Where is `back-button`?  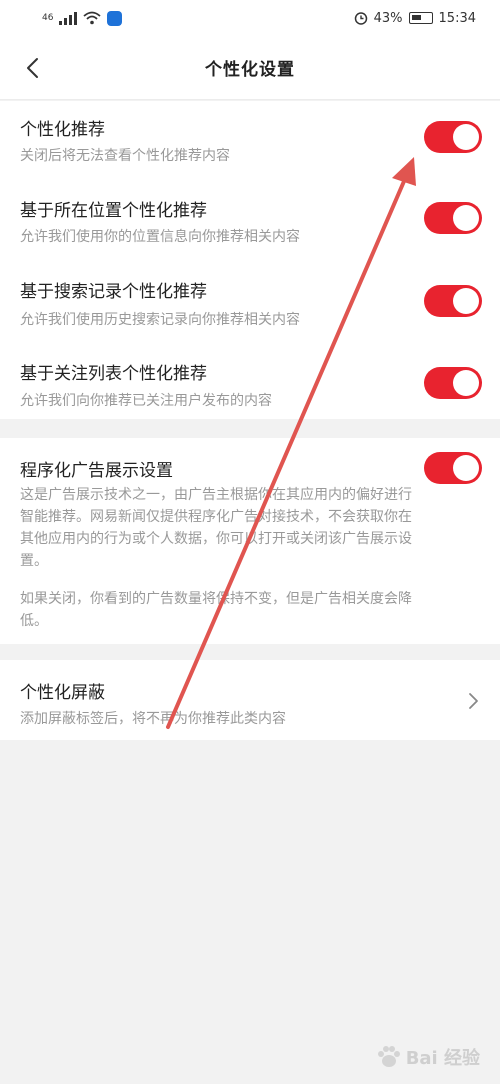
back-button is located at coordinates (32, 68).